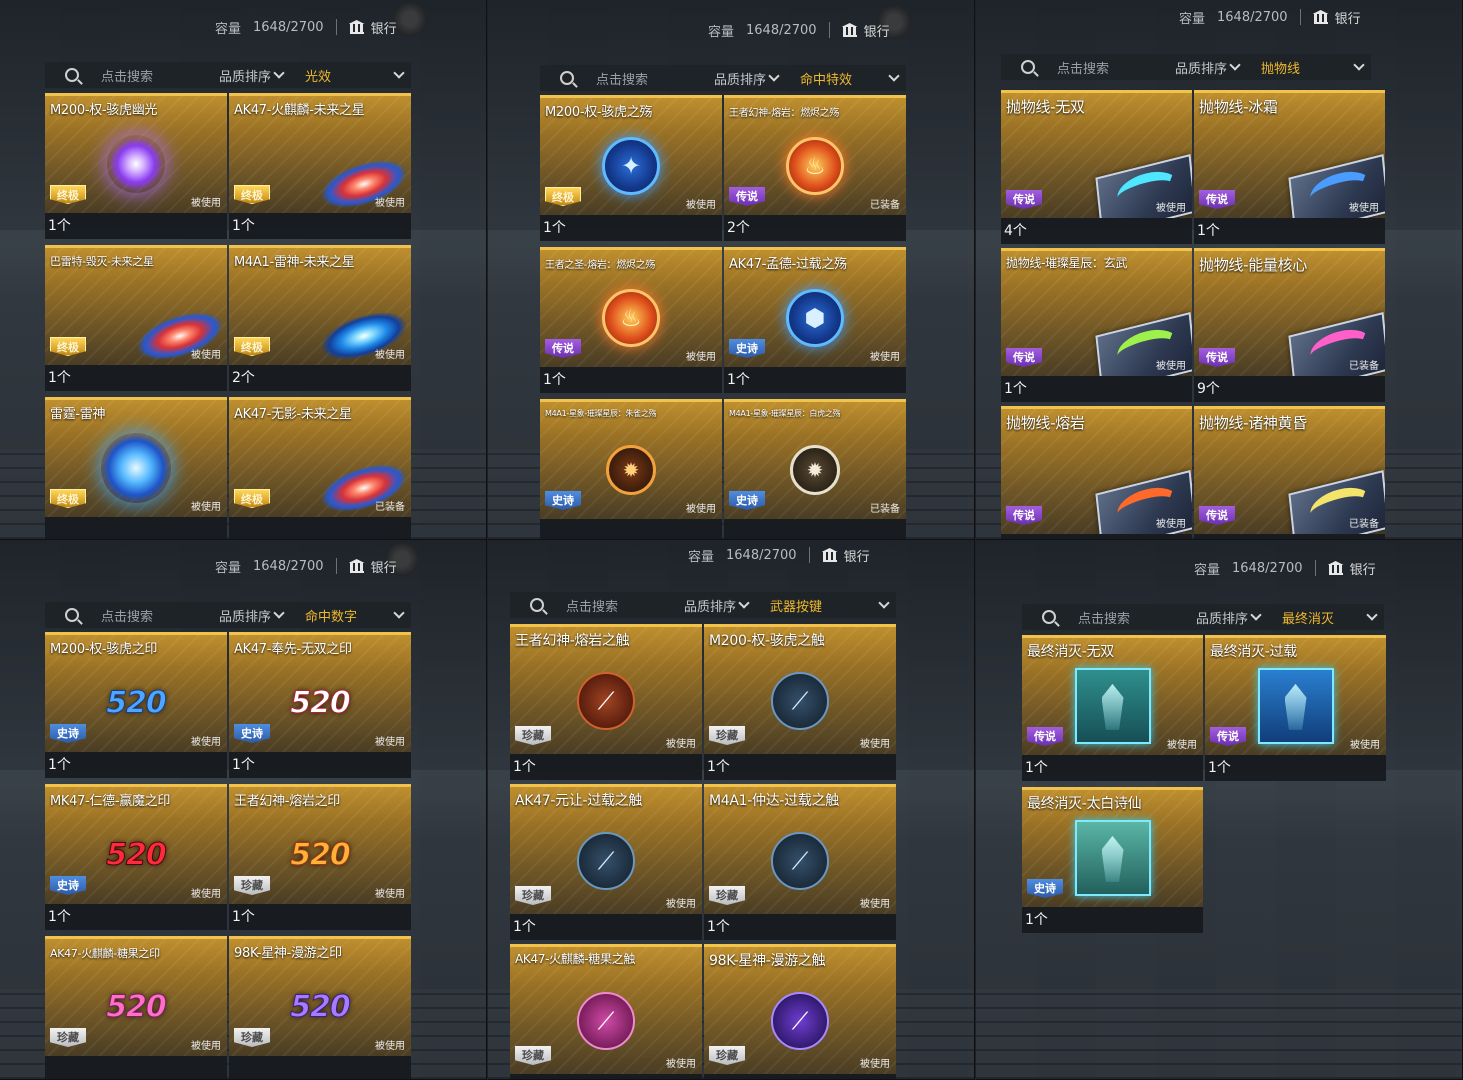 Image resolution: width=1463 pixels, height=1080 pixels. I want to click on item-slot: 抛物线-能量核心 传说 已装备 9个, so click(1290, 327).